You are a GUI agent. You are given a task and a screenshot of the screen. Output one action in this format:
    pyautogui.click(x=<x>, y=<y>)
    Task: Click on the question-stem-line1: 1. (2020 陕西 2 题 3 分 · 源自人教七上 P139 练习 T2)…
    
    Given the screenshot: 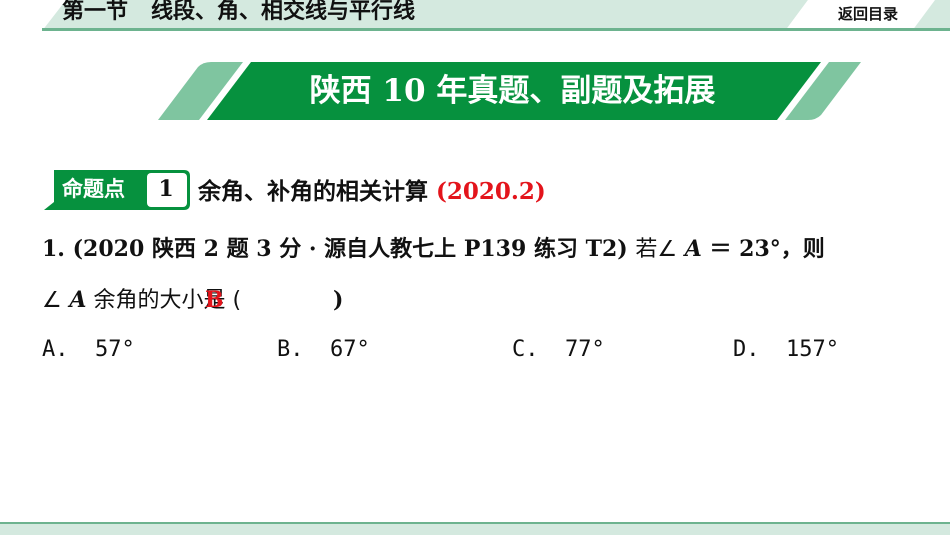 What is the action you would take?
    pyautogui.click(x=433, y=249)
    